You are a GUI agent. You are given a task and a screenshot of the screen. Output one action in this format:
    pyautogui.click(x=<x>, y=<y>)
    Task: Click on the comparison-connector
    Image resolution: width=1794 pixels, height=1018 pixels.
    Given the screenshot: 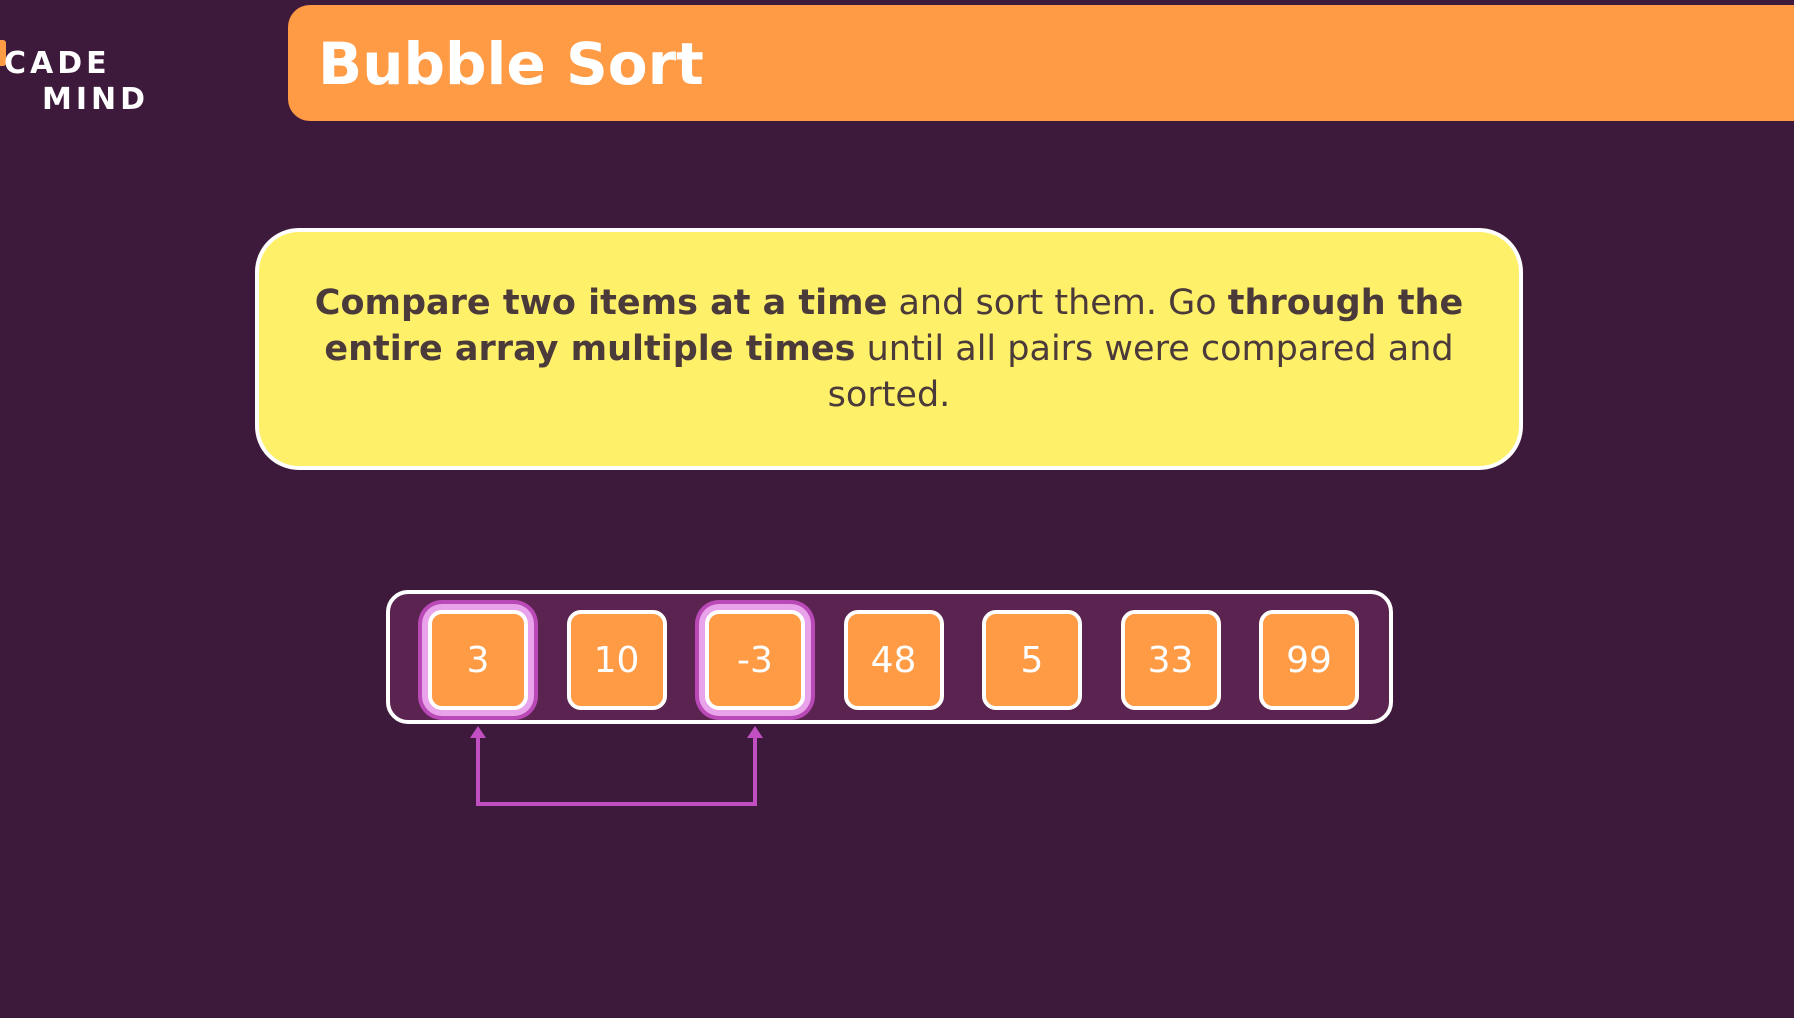 What is the action you would take?
    pyautogui.click(x=616, y=766)
    